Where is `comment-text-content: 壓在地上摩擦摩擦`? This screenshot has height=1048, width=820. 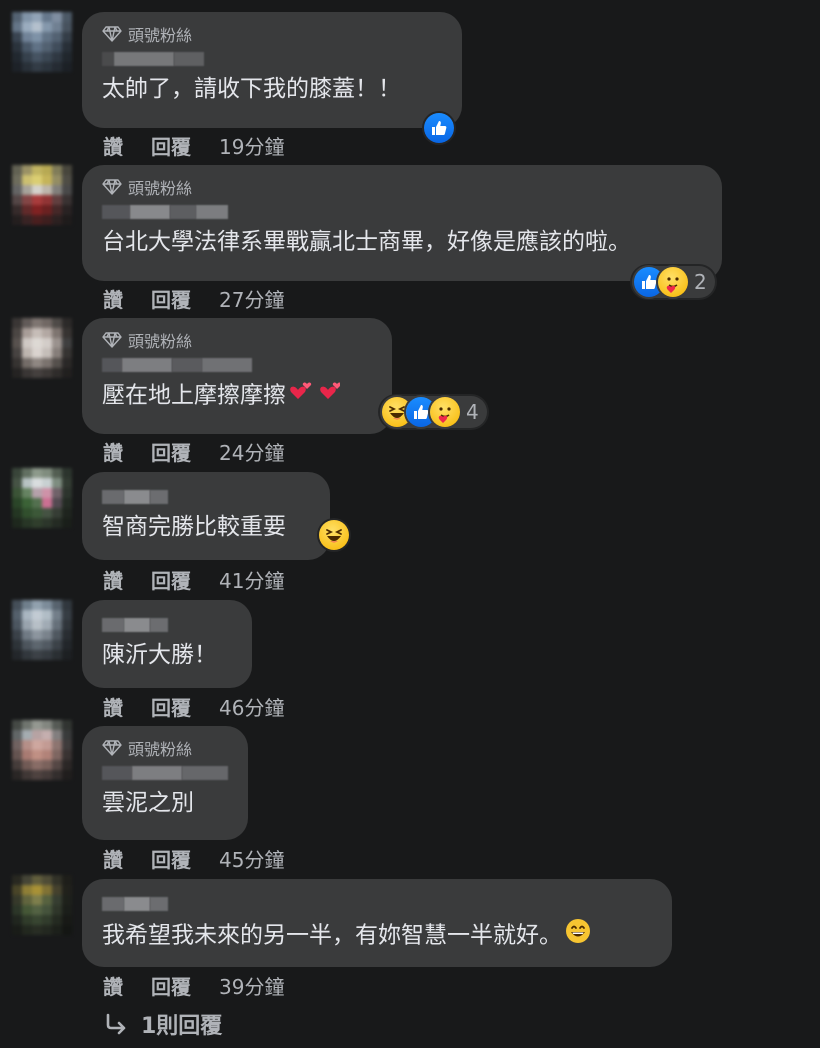
comment-text-content: 壓在地上摩擦摩擦 is located at coordinates (194, 395).